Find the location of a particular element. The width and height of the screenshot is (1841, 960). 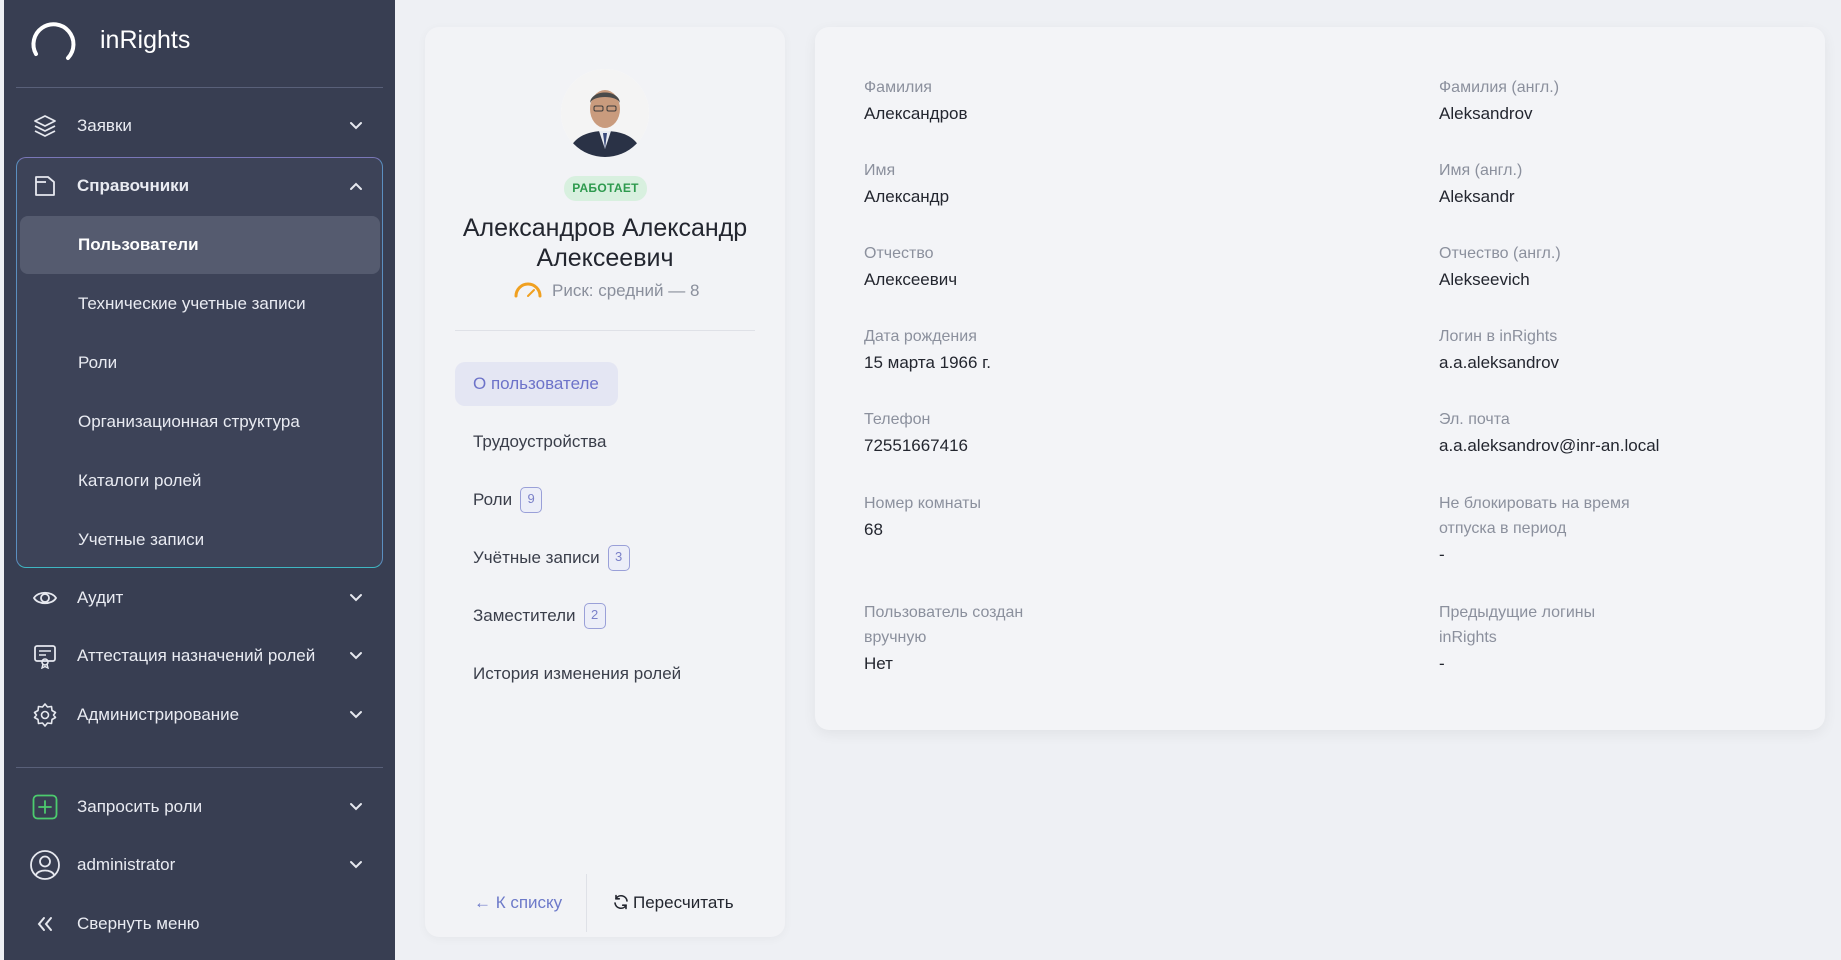

tab-label: Учётные записи is located at coordinates (536, 557).